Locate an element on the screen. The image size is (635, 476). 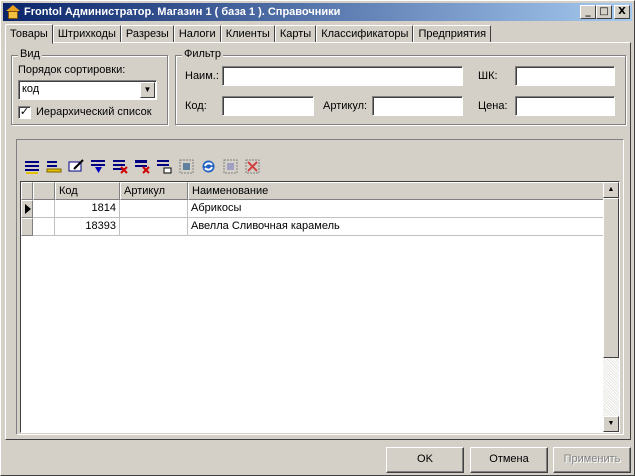
delete-record-icon is located at coordinates (120, 166).